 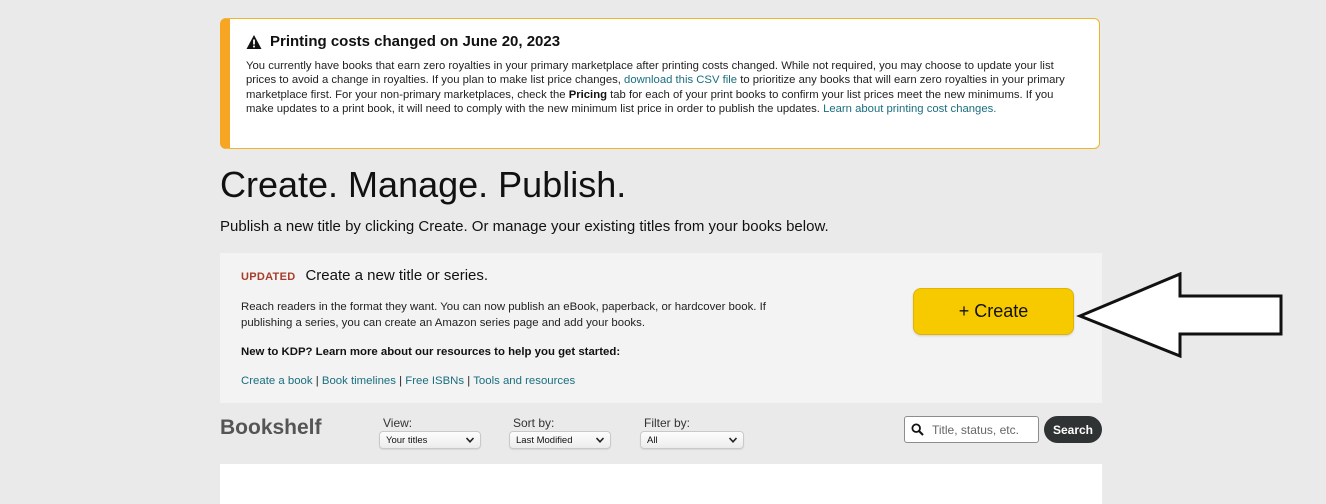 I want to click on page-title: Create. Manage. Publish., so click(x=423, y=184).